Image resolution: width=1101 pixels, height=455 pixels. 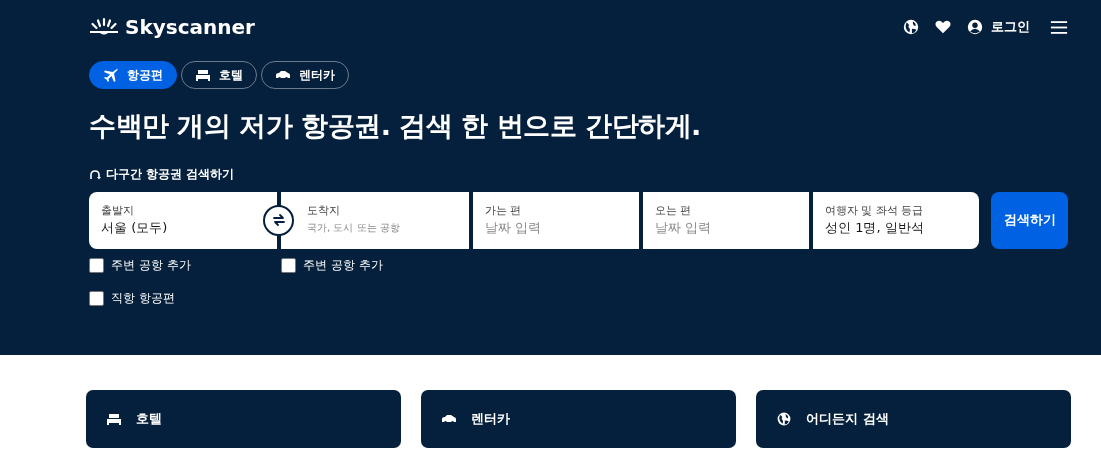 I want to click on sunrise-icon, so click(x=104, y=27).